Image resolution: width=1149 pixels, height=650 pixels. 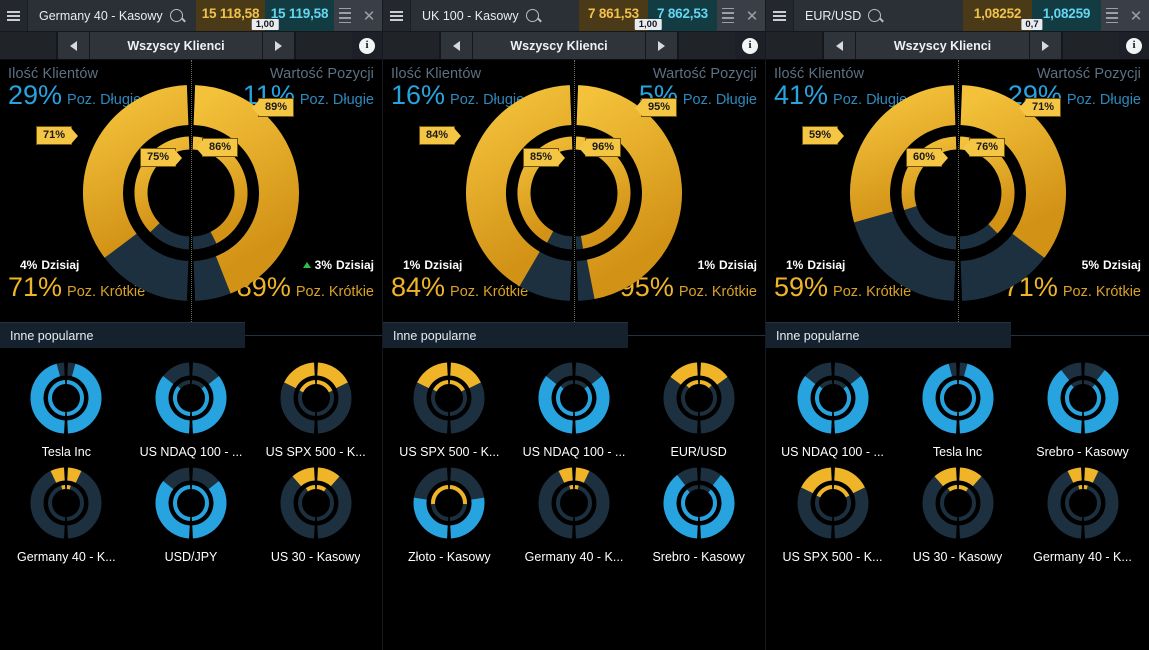 What do you see at coordinates (1042, 107) in the screenshot?
I see `value-outer-callout: 71%` at bounding box center [1042, 107].